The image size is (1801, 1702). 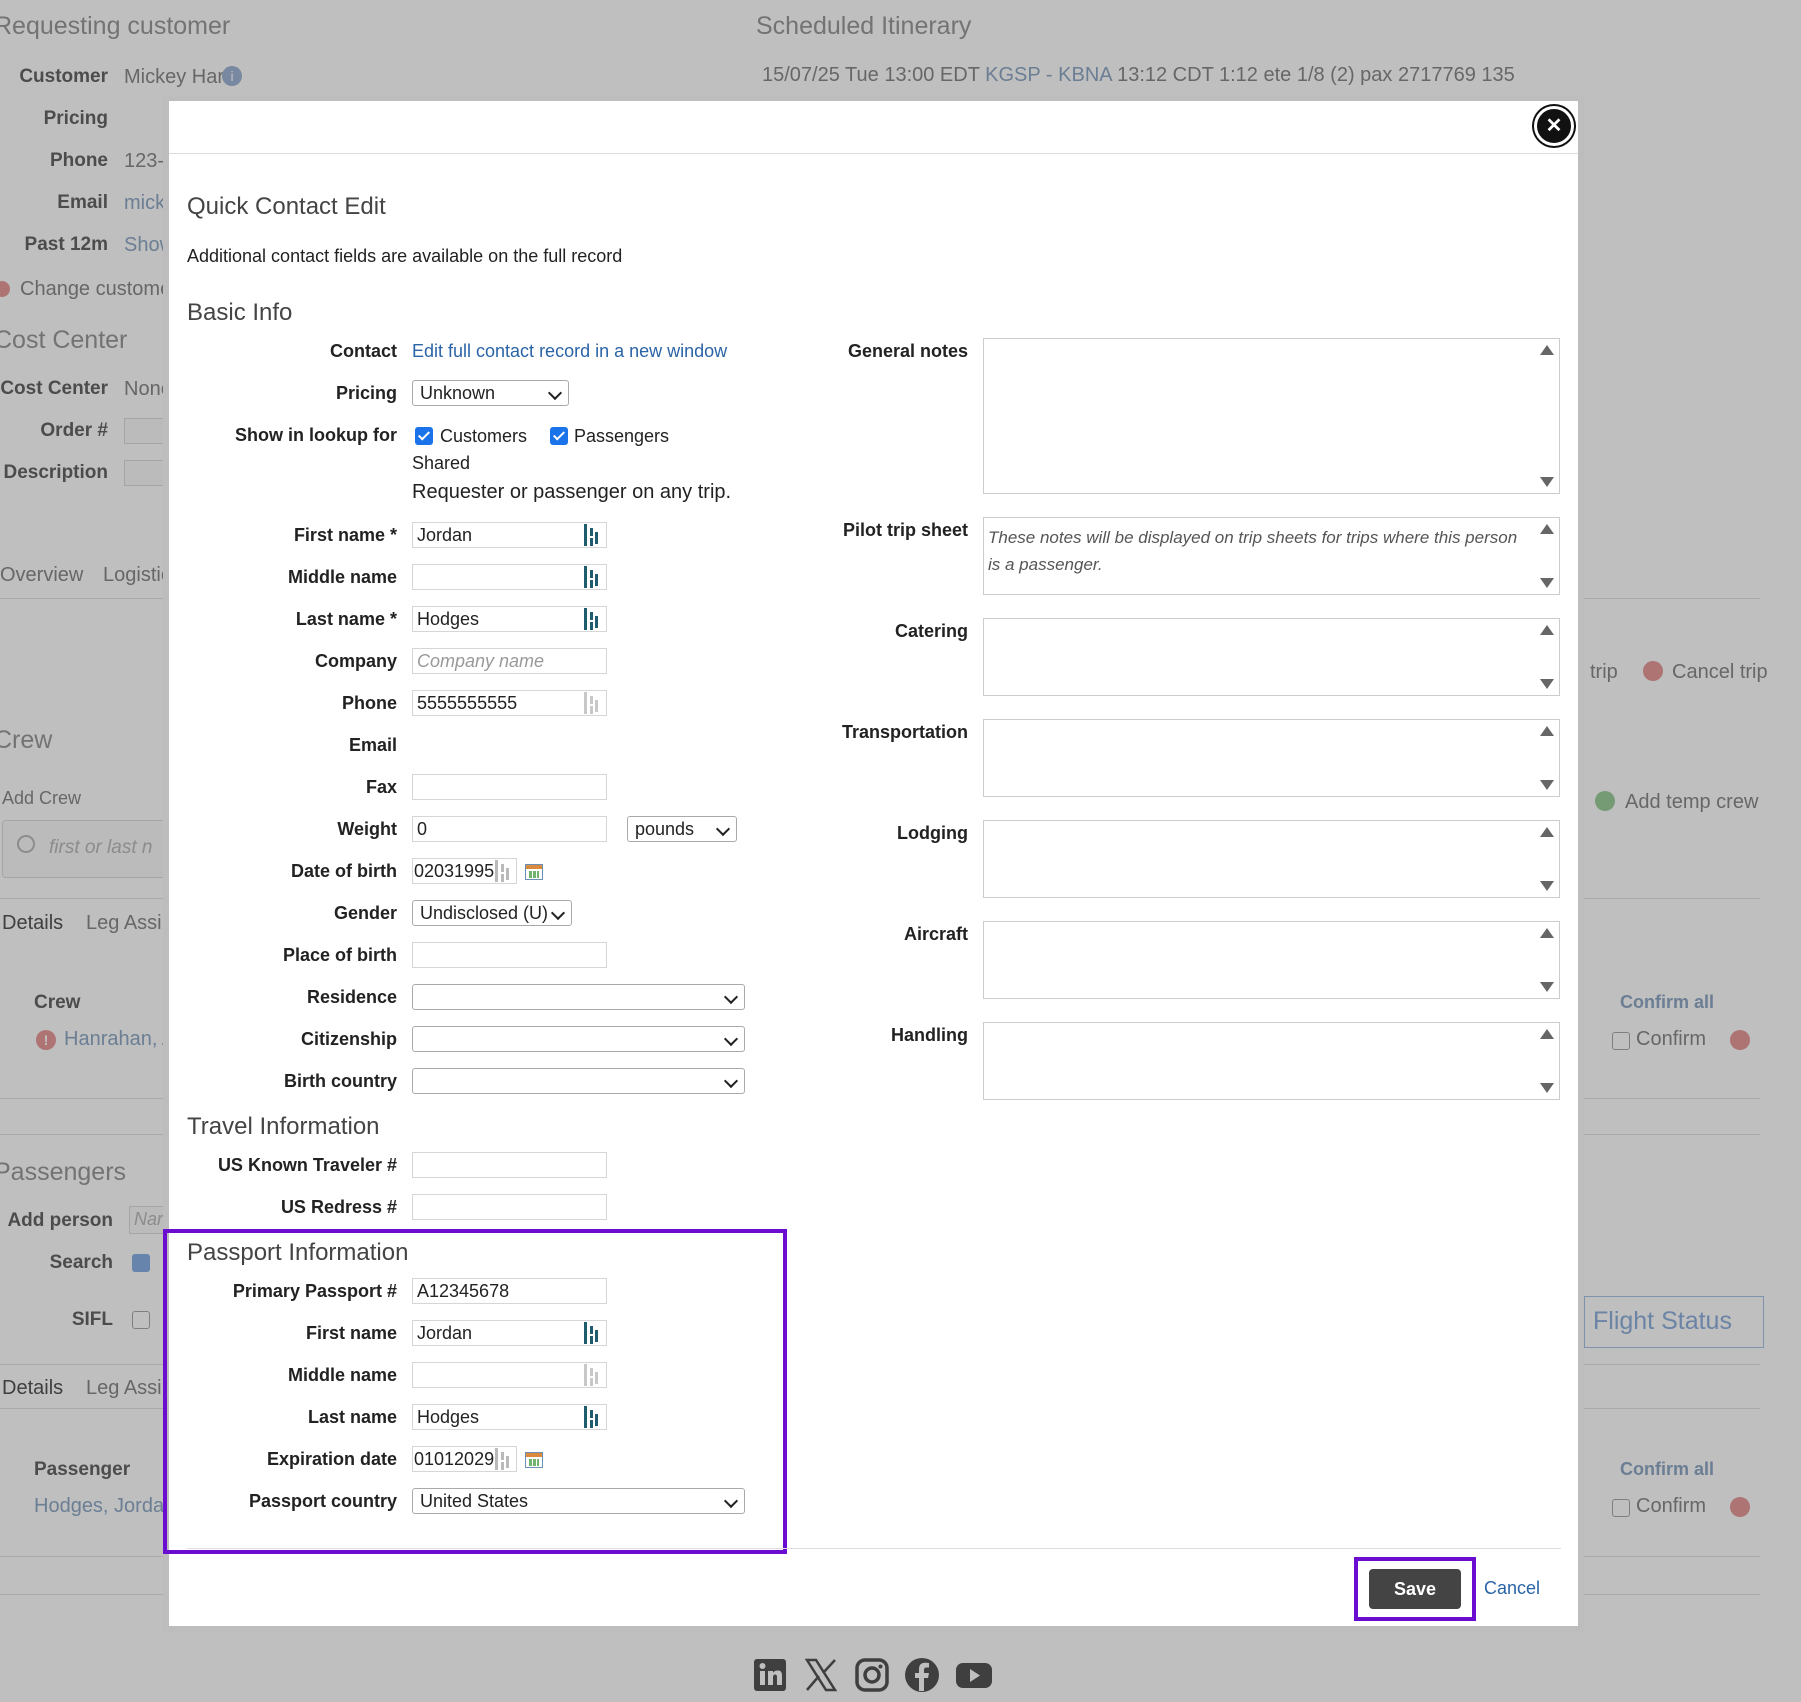 What do you see at coordinates (314, 1291) in the screenshot?
I see `passport-number-label: Primary Passport #` at bounding box center [314, 1291].